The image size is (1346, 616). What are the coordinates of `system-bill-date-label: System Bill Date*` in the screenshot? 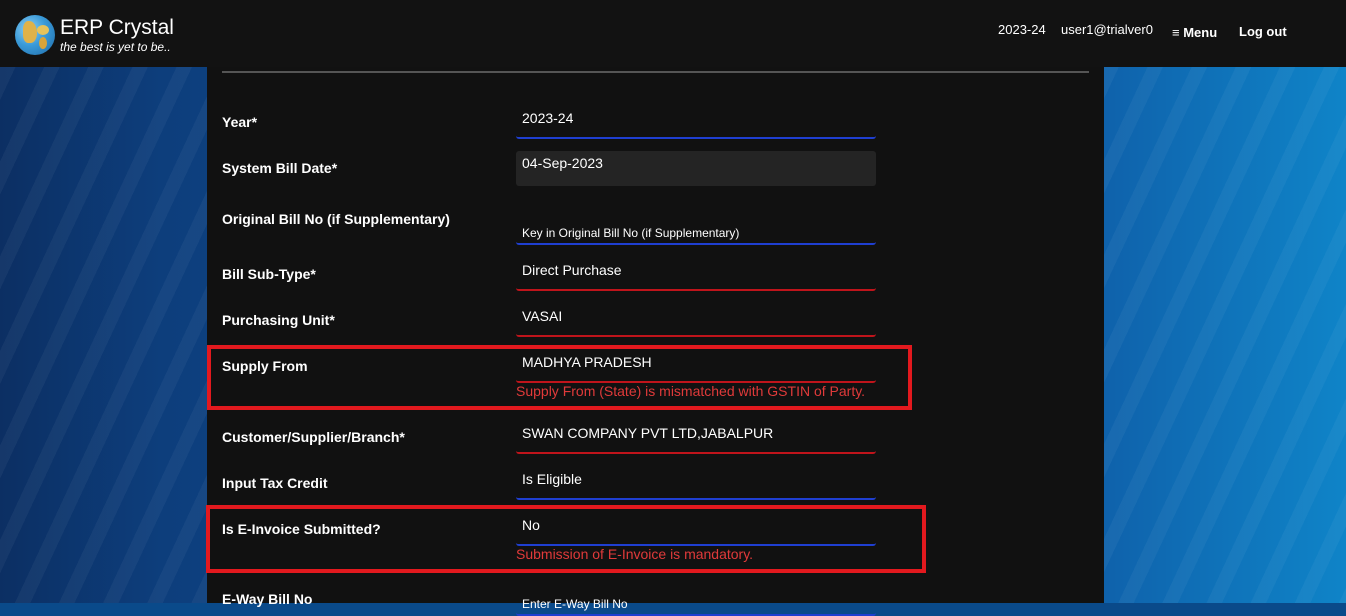 It's located at (280, 168).